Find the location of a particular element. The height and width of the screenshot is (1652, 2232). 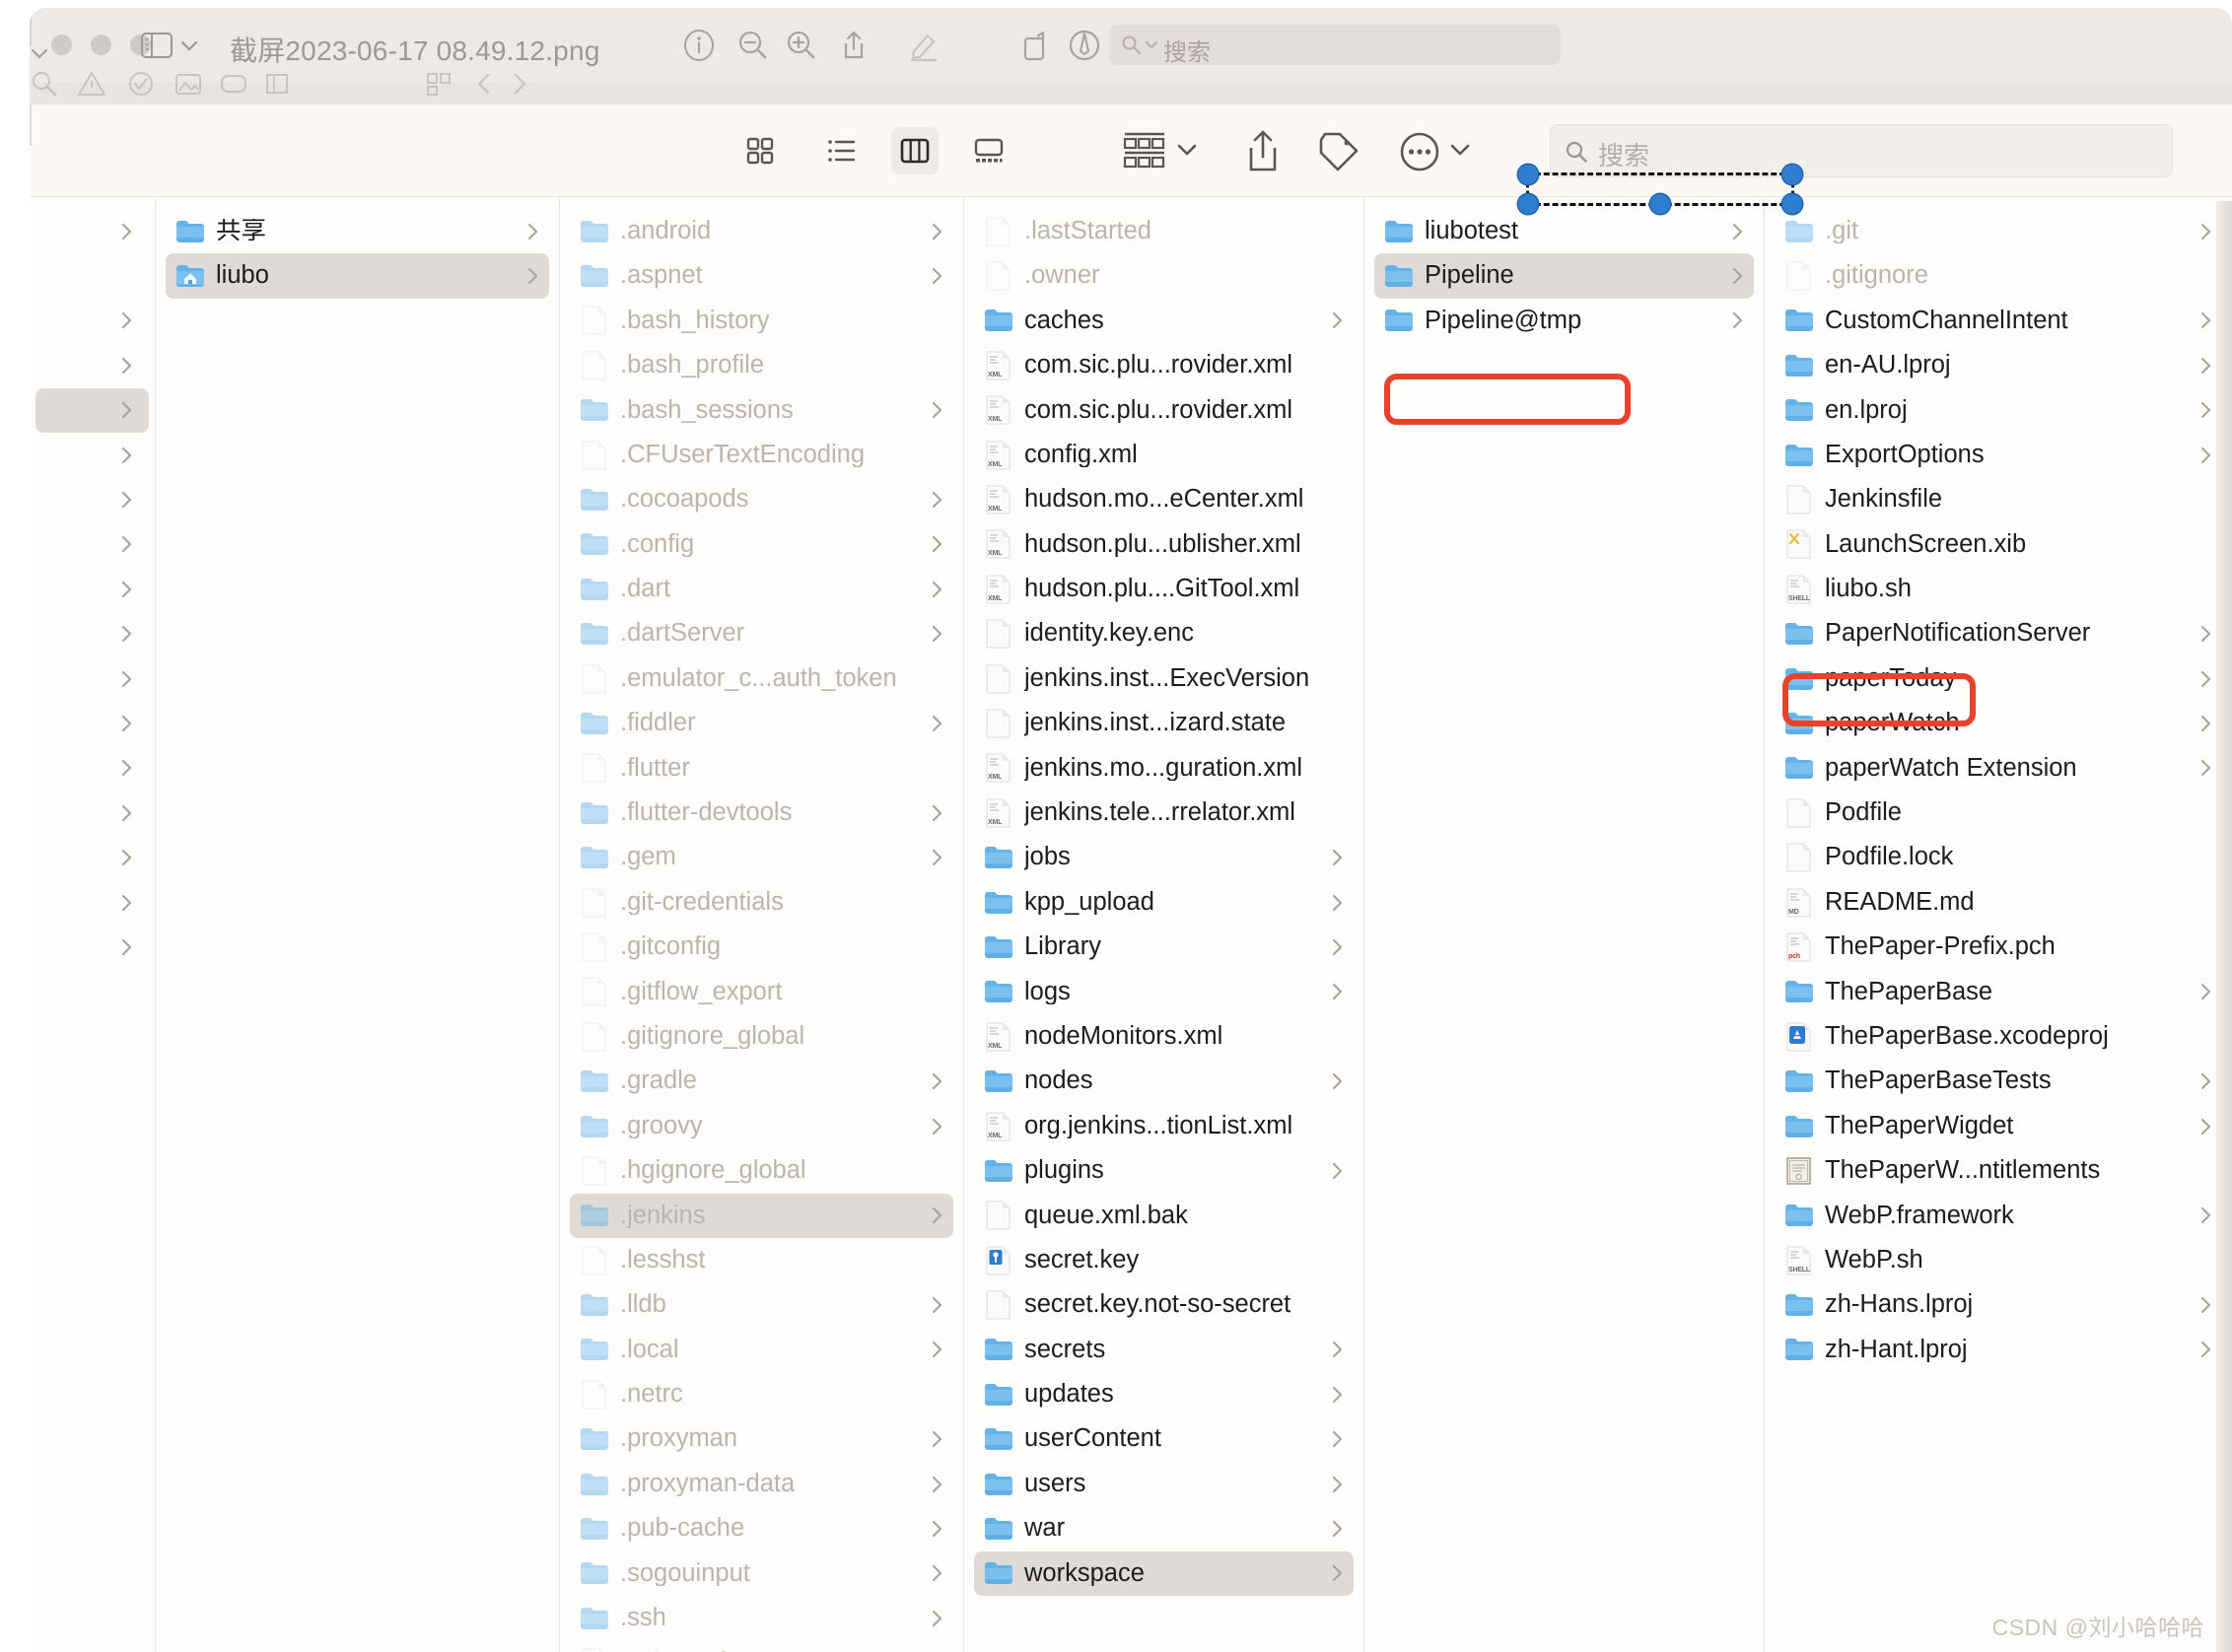

table-row: .dart is located at coordinates (761, 589).